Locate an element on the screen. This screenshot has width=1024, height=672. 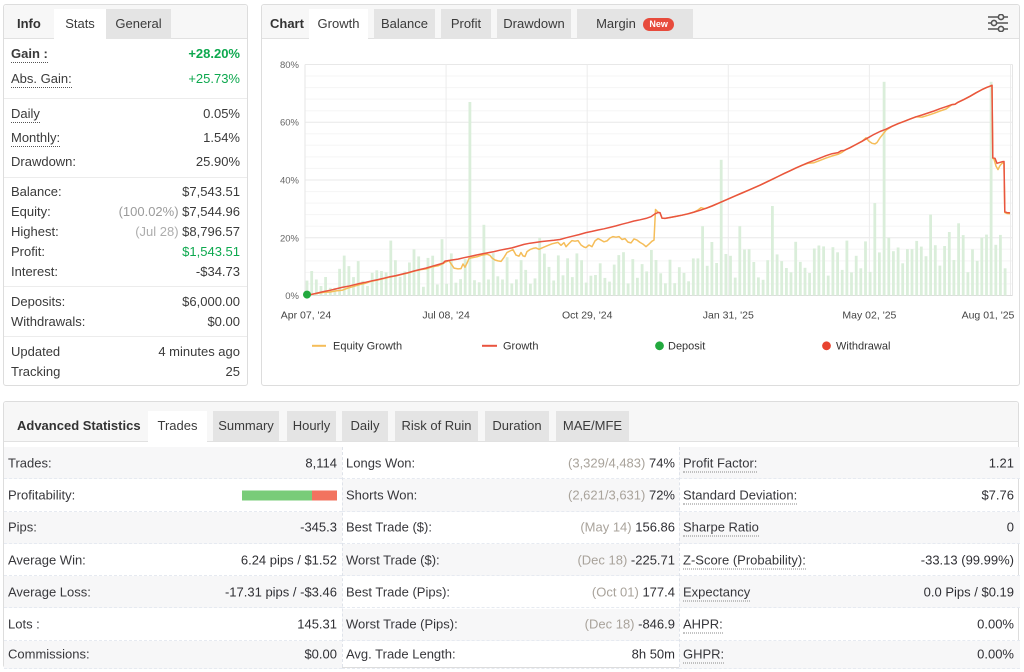
svg-text: 20% is located at coordinates (290, 238).